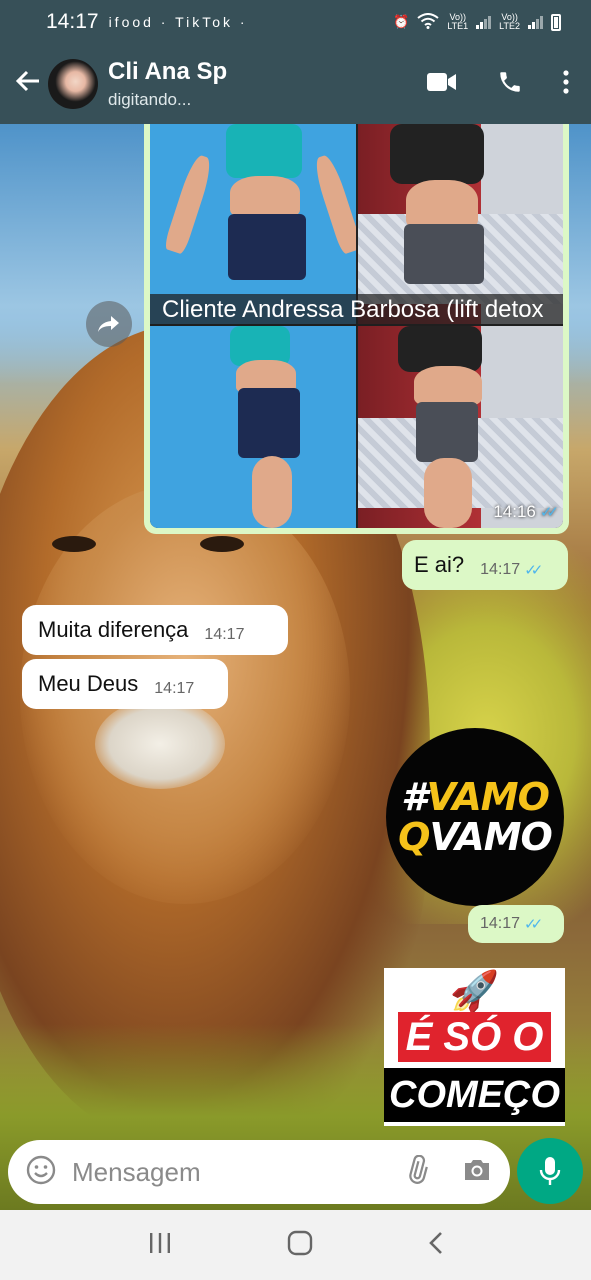 The height and width of the screenshot is (1280, 591). Describe the element at coordinates (300, 1245) in the screenshot. I see `home-icon` at that location.